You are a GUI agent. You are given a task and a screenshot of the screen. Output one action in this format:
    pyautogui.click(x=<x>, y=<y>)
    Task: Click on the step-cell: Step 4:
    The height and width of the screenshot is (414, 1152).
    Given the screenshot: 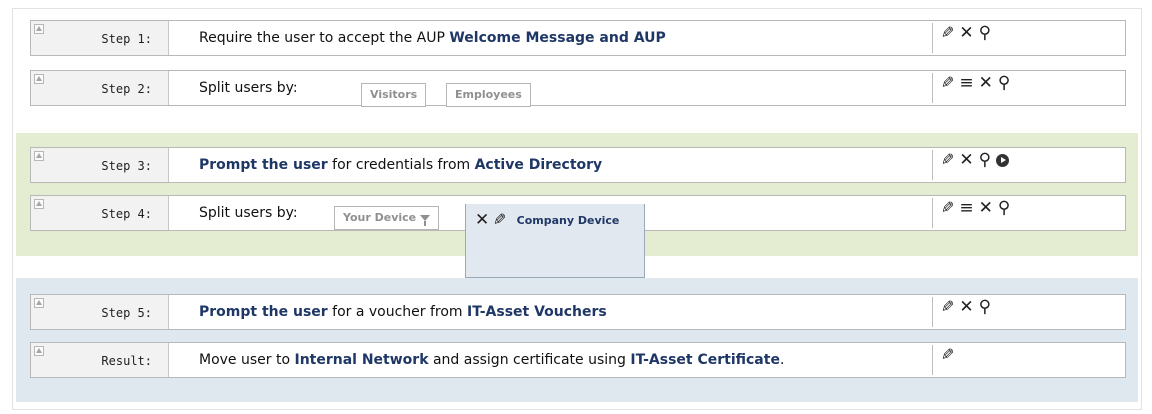 What is the action you would take?
    pyautogui.click(x=100, y=213)
    